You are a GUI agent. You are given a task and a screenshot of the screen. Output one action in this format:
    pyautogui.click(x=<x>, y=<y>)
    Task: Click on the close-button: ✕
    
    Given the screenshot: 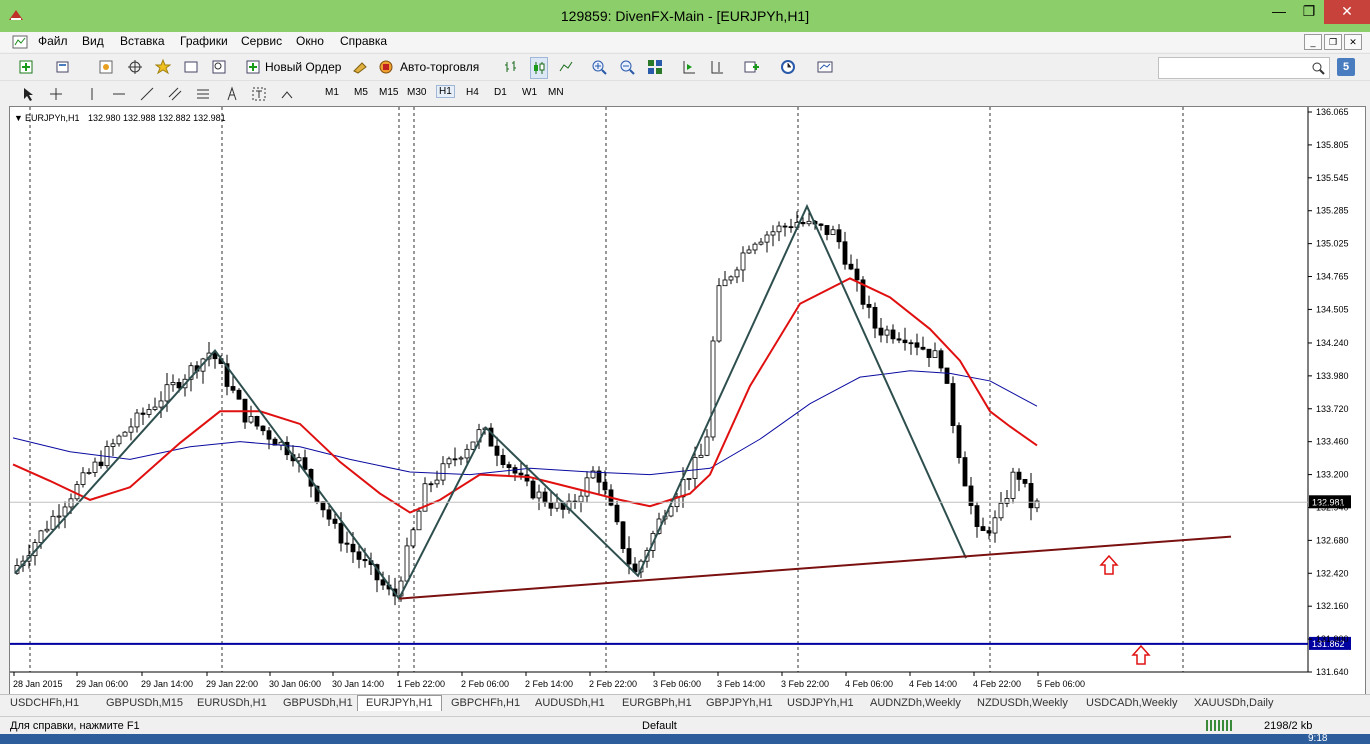 What is the action you would take?
    pyautogui.click(x=1347, y=12)
    